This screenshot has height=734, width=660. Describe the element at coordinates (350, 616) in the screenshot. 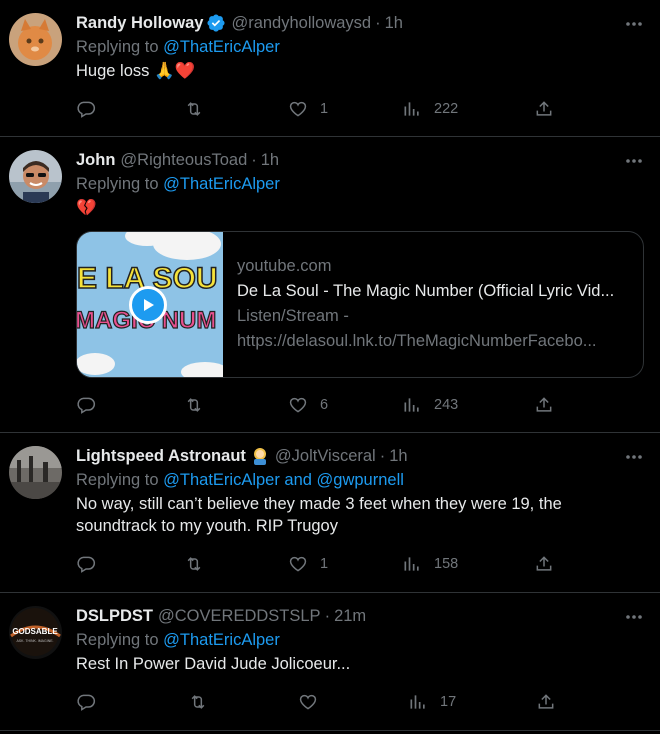

I see `timestamp: 21m` at that location.